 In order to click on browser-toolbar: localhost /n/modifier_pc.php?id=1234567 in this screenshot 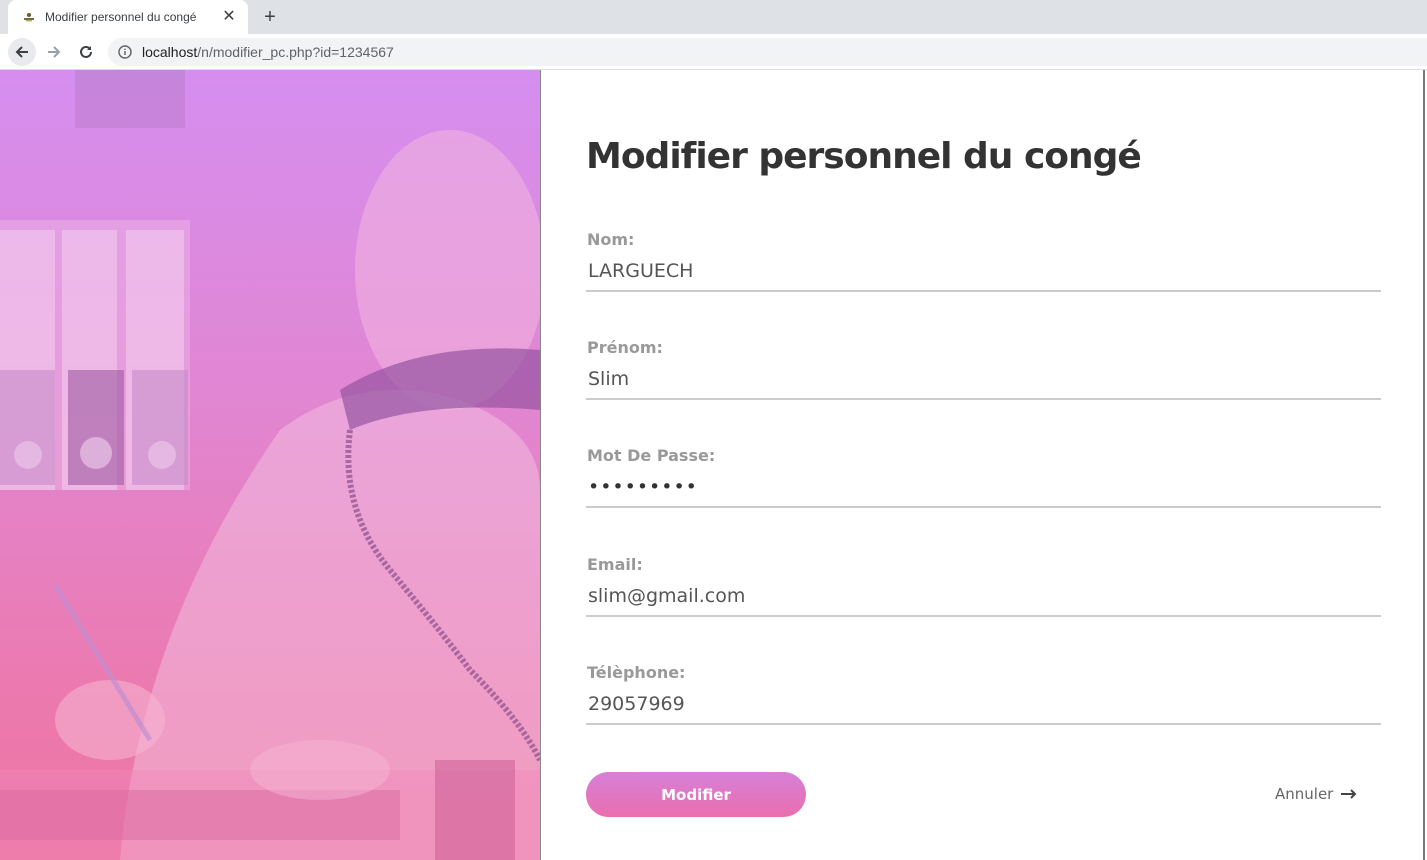, I will do `click(713, 52)`.